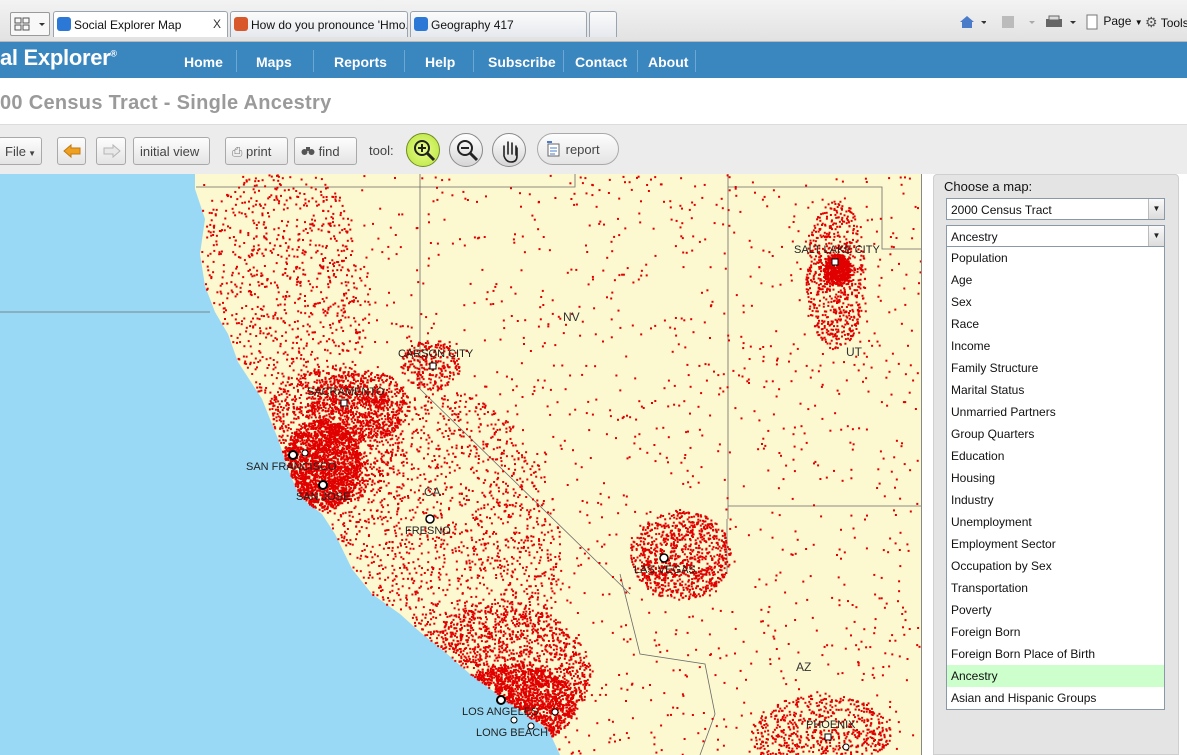 The width and height of the screenshot is (1187, 755). I want to click on page-menu: Page ▼, so click(1113, 22).